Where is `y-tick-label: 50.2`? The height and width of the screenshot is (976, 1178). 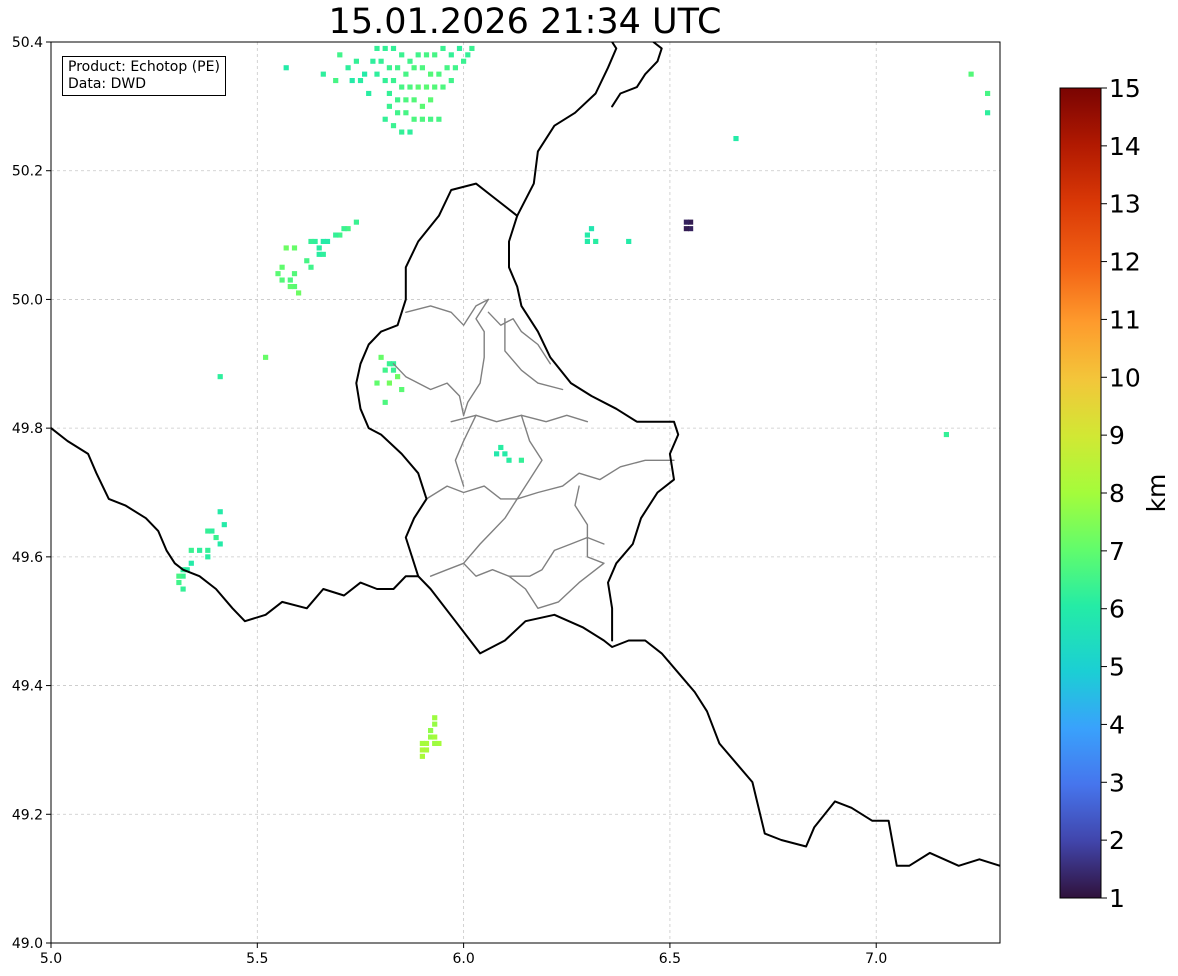 y-tick-label: 50.2 is located at coordinates (27, 172).